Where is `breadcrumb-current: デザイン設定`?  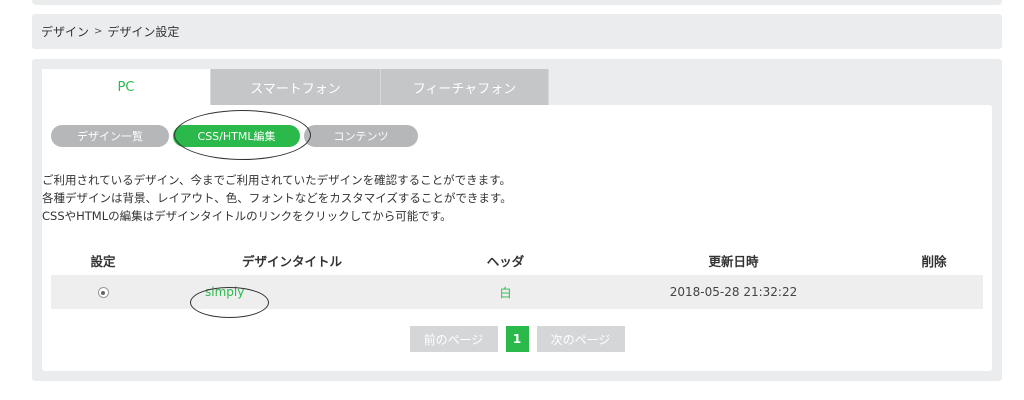 breadcrumb-current: デザイン設定 is located at coordinates (143, 32).